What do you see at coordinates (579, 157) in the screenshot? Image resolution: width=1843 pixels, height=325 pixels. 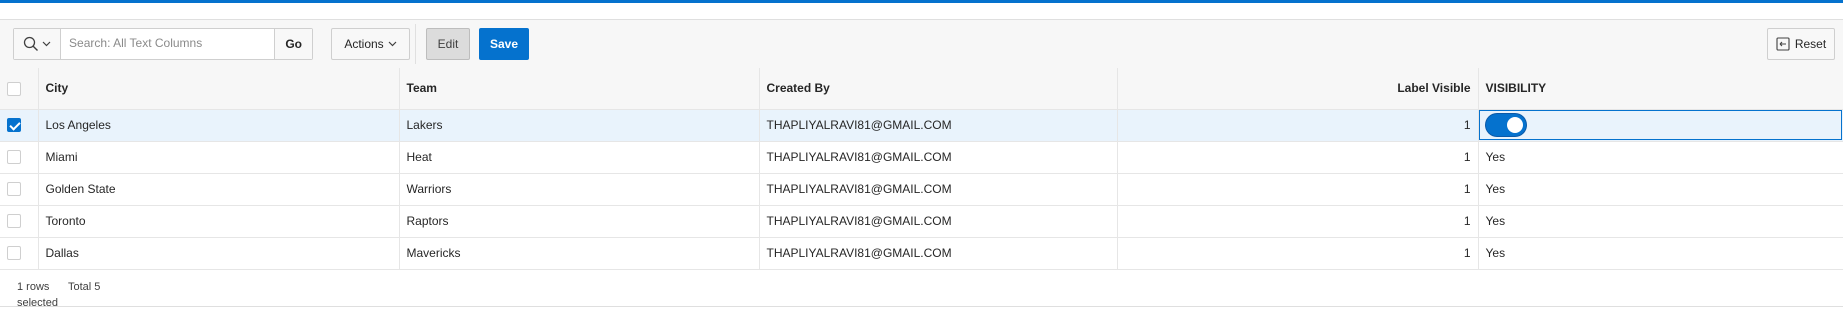 I see `team-cell: Heat` at bounding box center [579, 157].